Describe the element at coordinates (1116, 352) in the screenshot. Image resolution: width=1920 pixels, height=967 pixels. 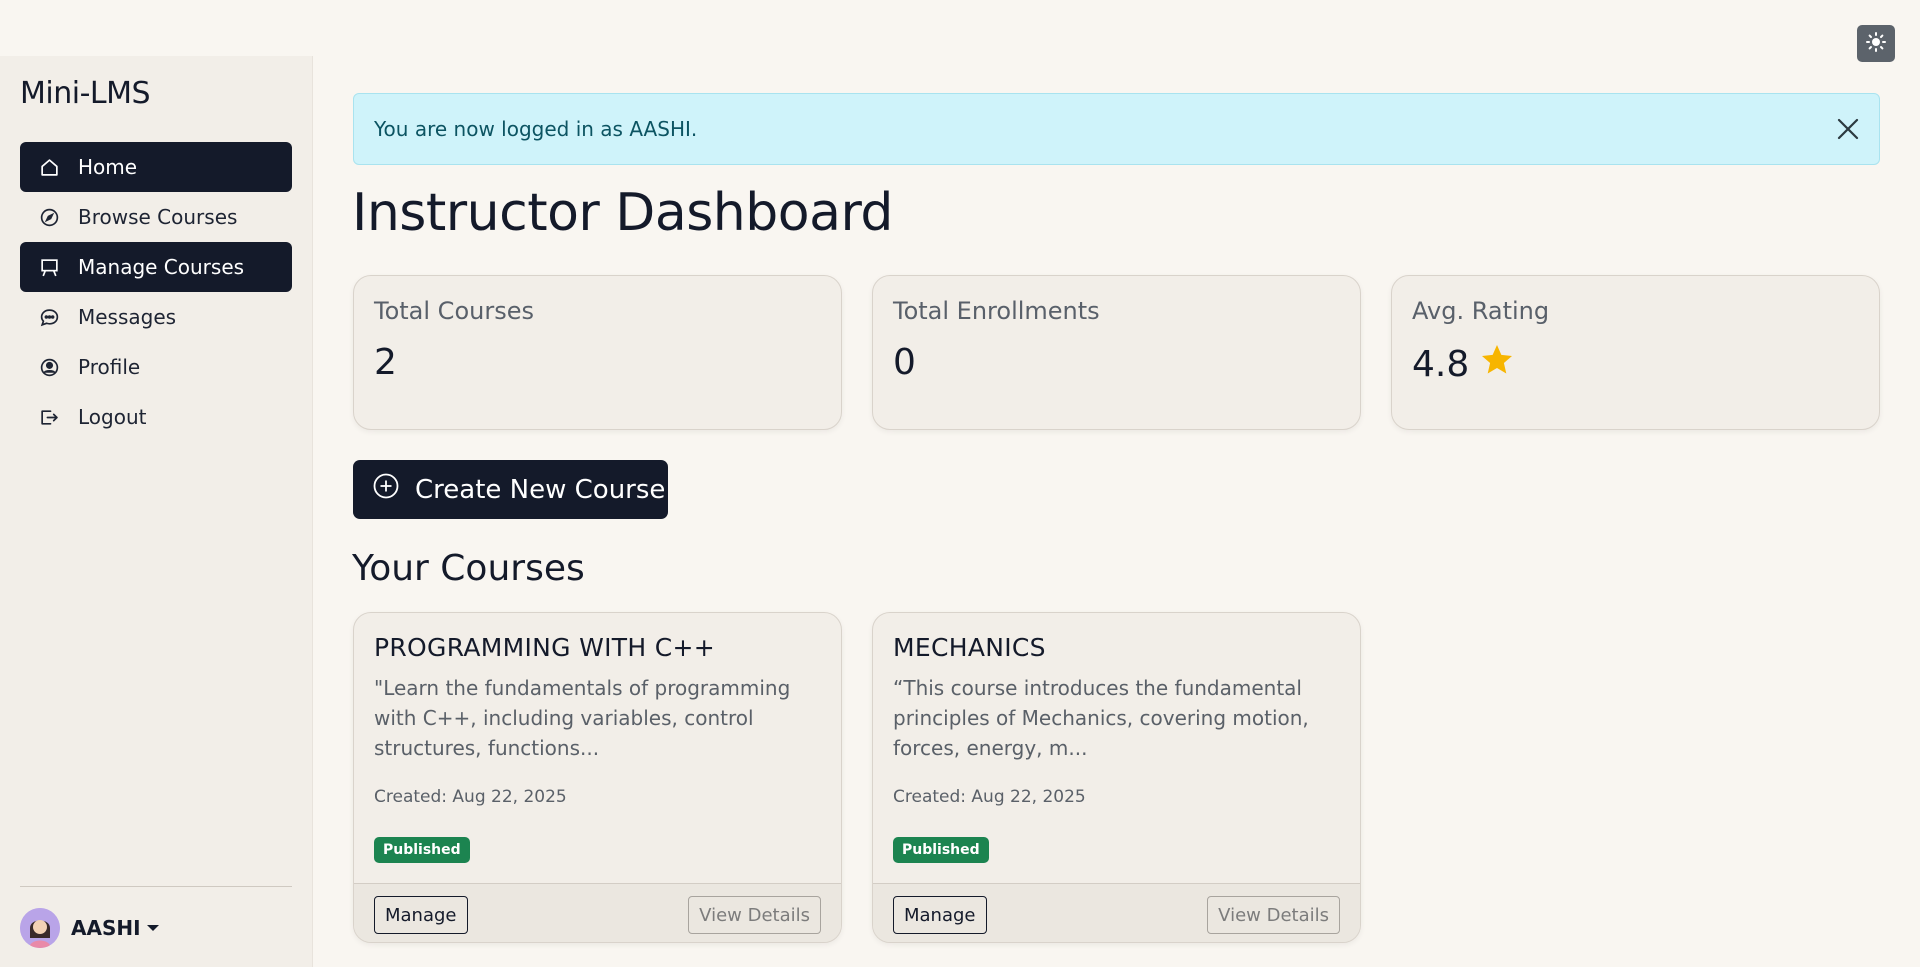
I see `stat-card-total-enrollments: Total Enrollments 0` at that location.